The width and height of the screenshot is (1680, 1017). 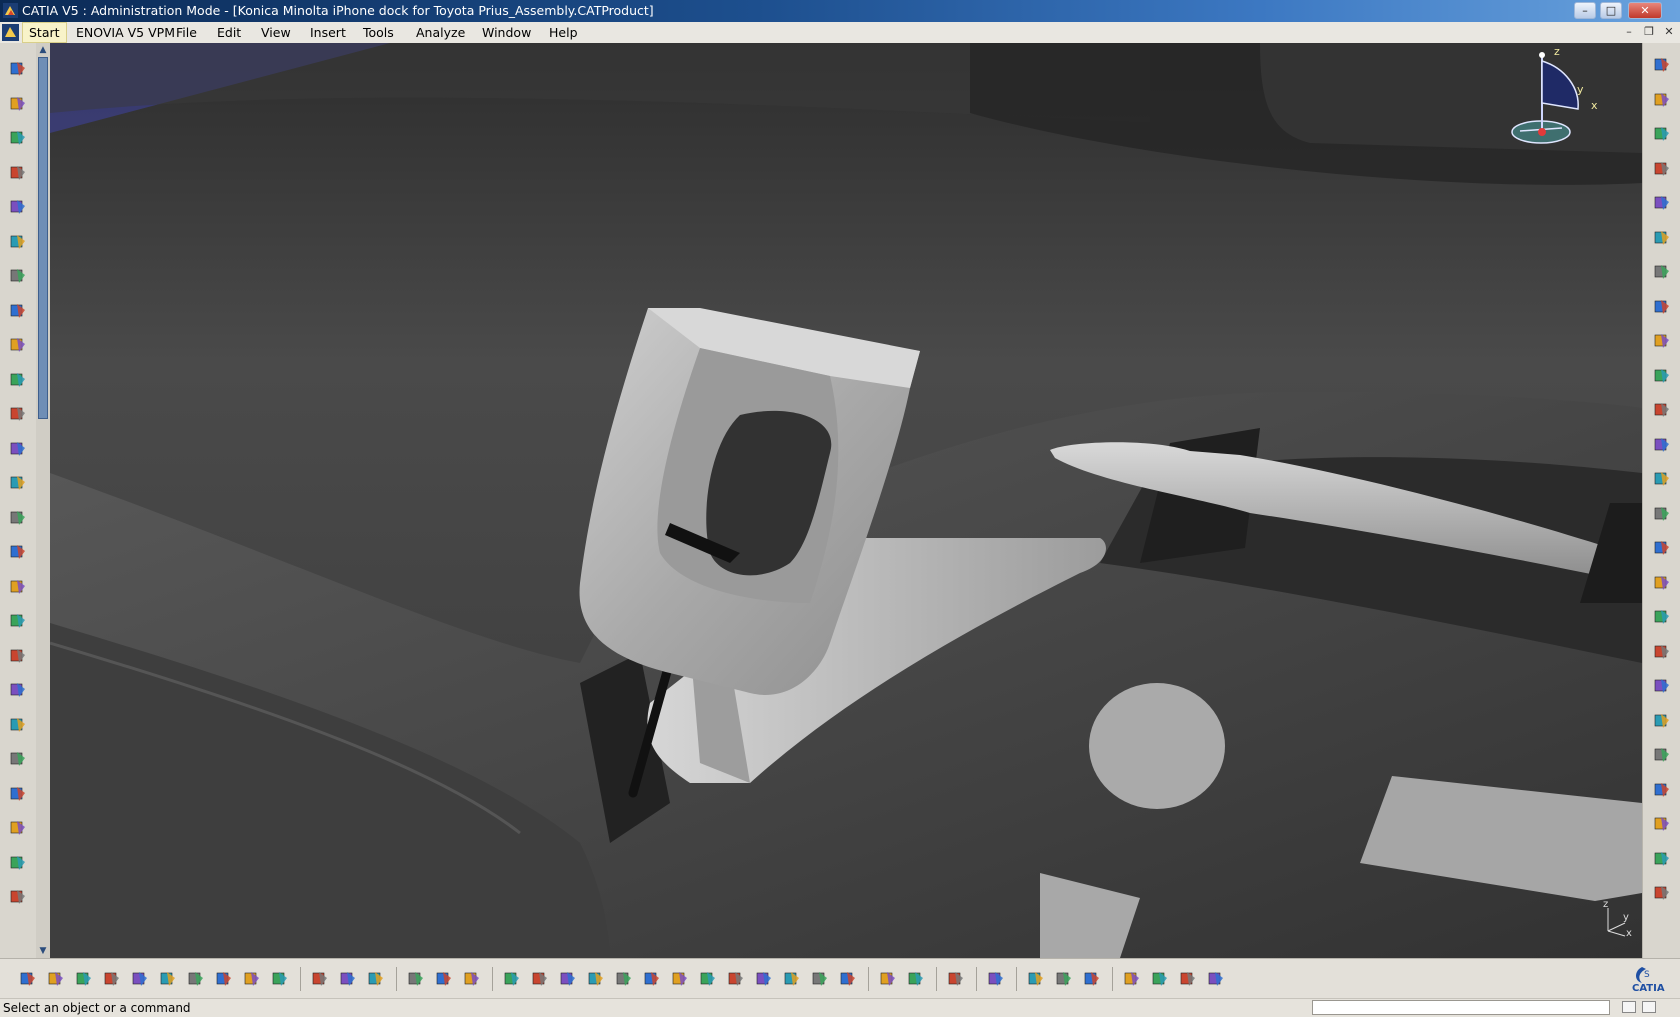 What do you see at coordinates (444, 979) in the screenshot?
I see `tree-icon` at bounding box center [444, 979].